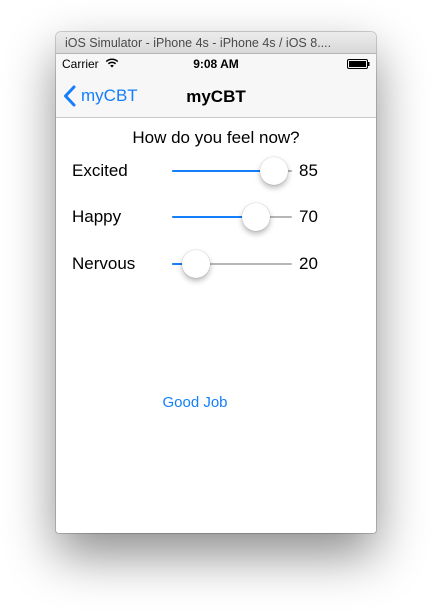 Image resolution: width=432 pixels, height=614 pixels. I want to click on slider-label: Nervous, so click(104, 263).